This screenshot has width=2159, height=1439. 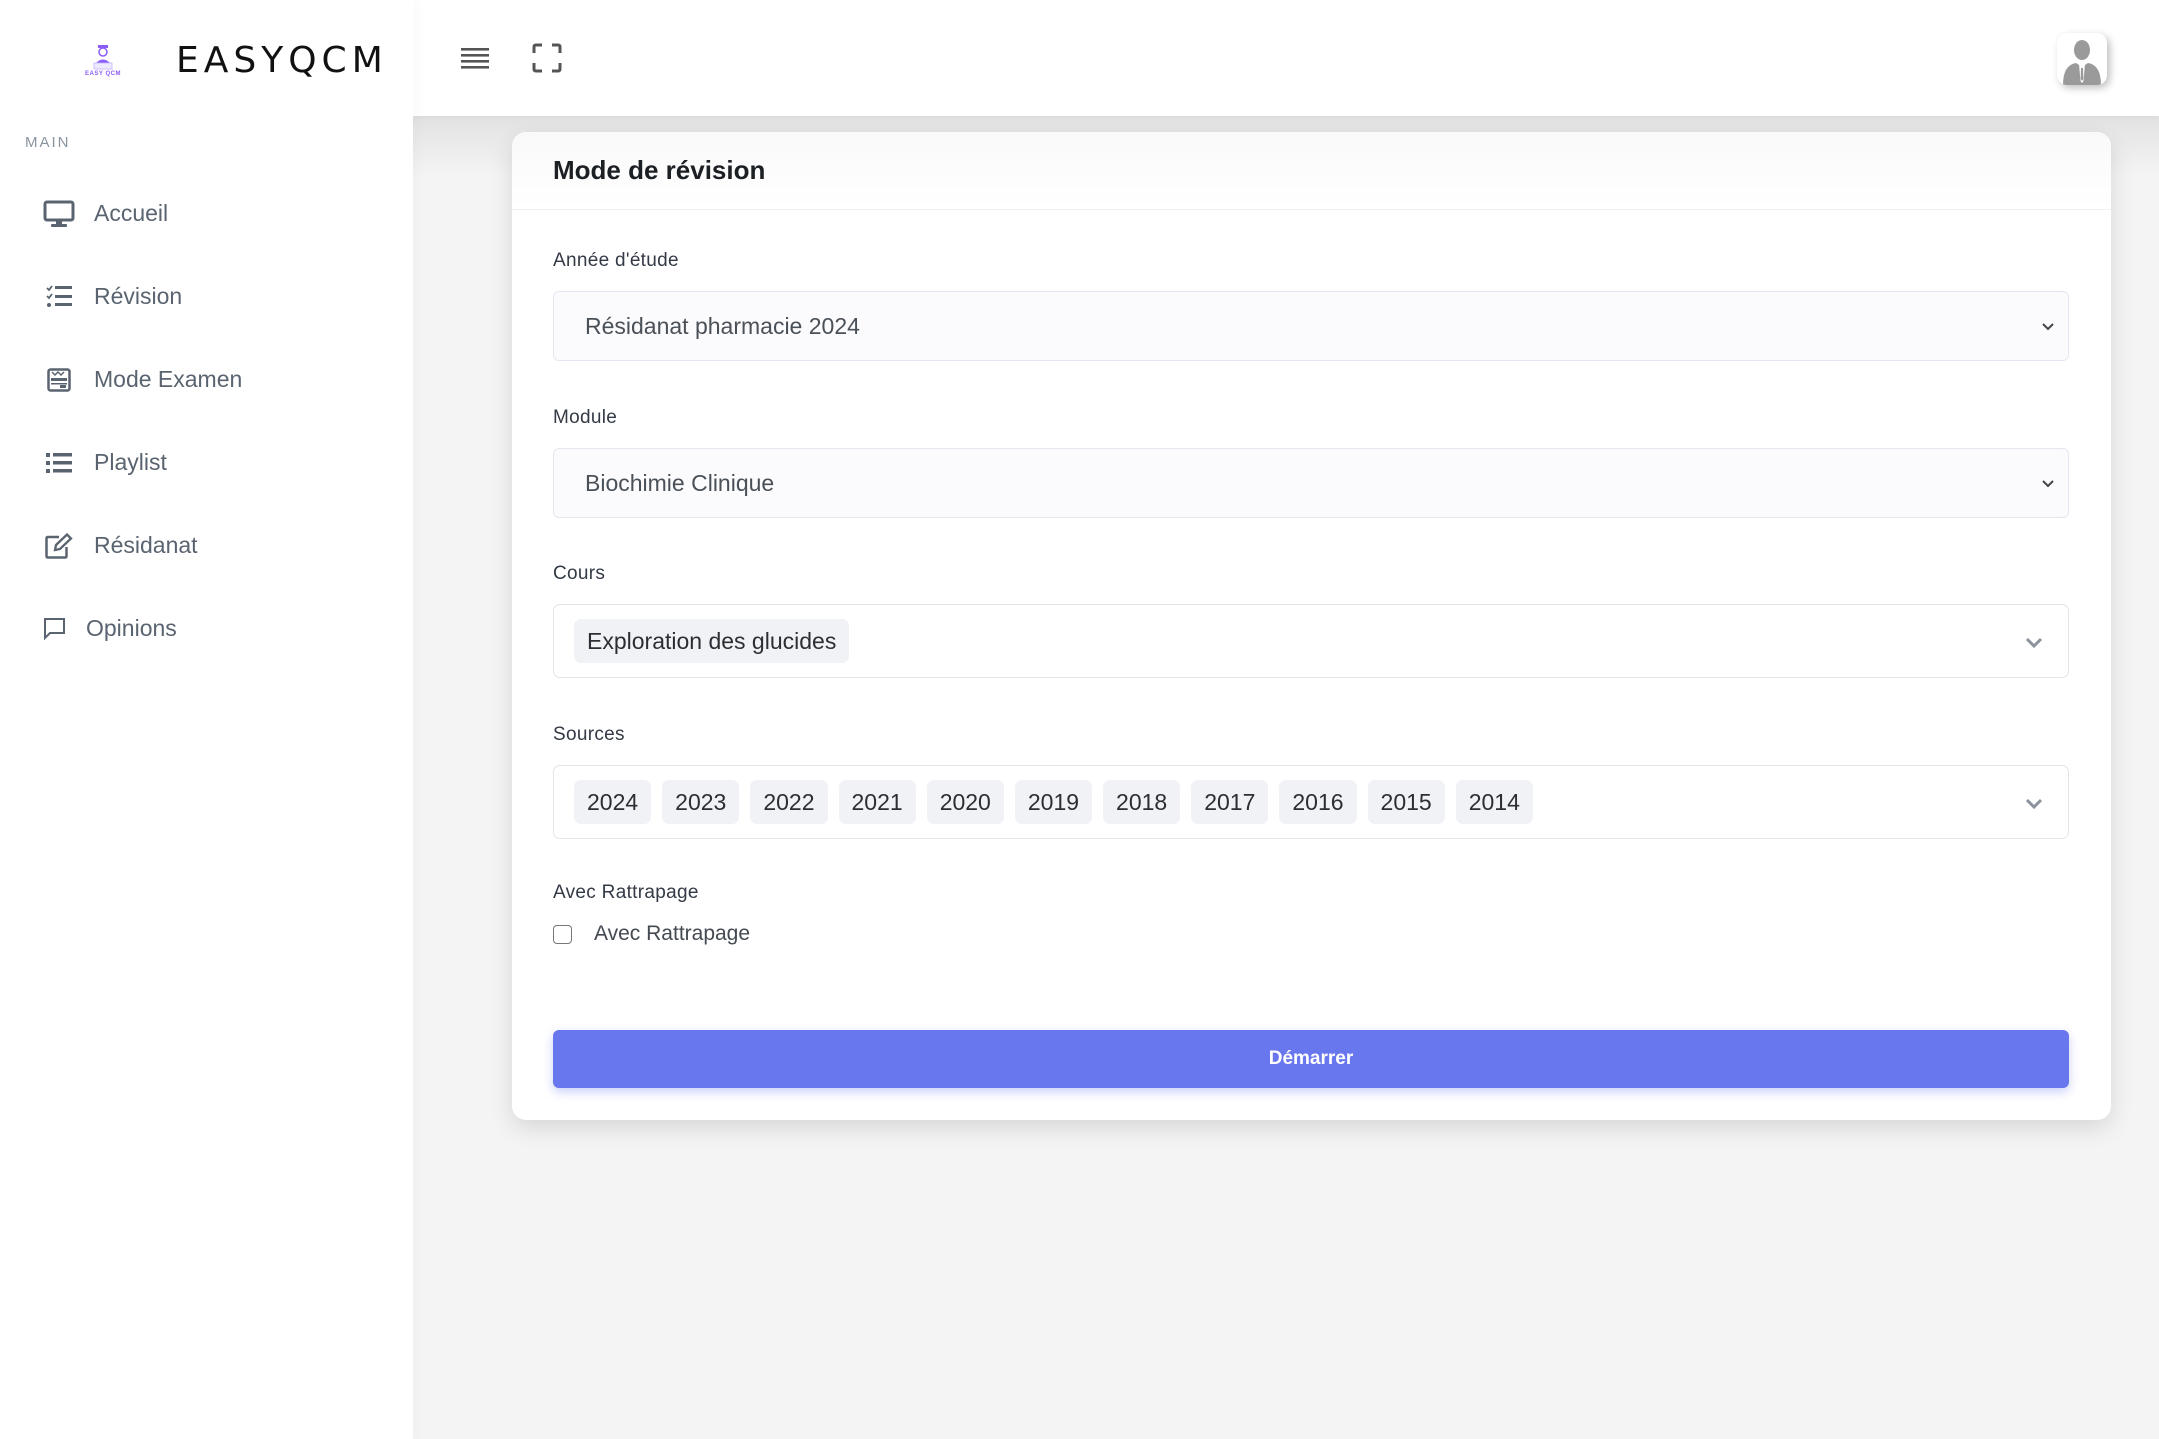 I want to click on rattrapage-label: Avec Rattrapage, so click(x=626, y=892).